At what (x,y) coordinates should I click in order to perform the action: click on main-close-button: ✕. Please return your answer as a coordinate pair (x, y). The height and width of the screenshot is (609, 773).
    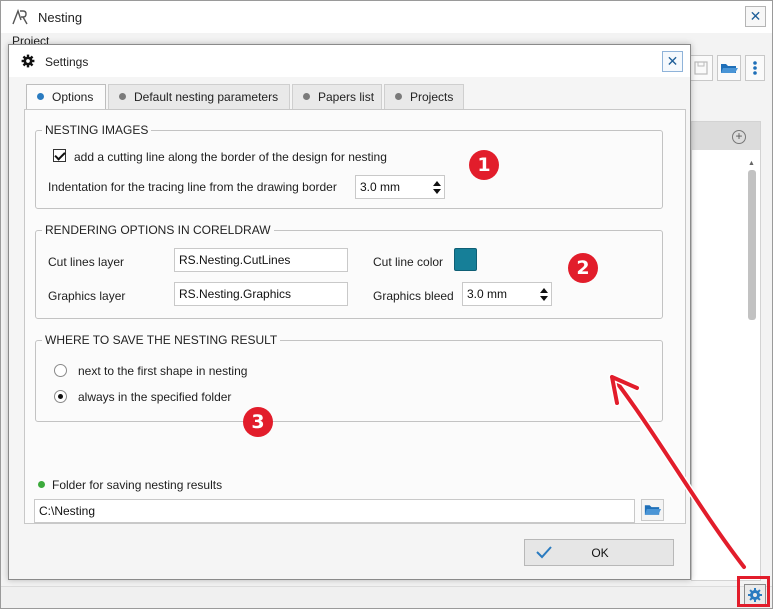
    Looking at the image, I should click on (755, 16).